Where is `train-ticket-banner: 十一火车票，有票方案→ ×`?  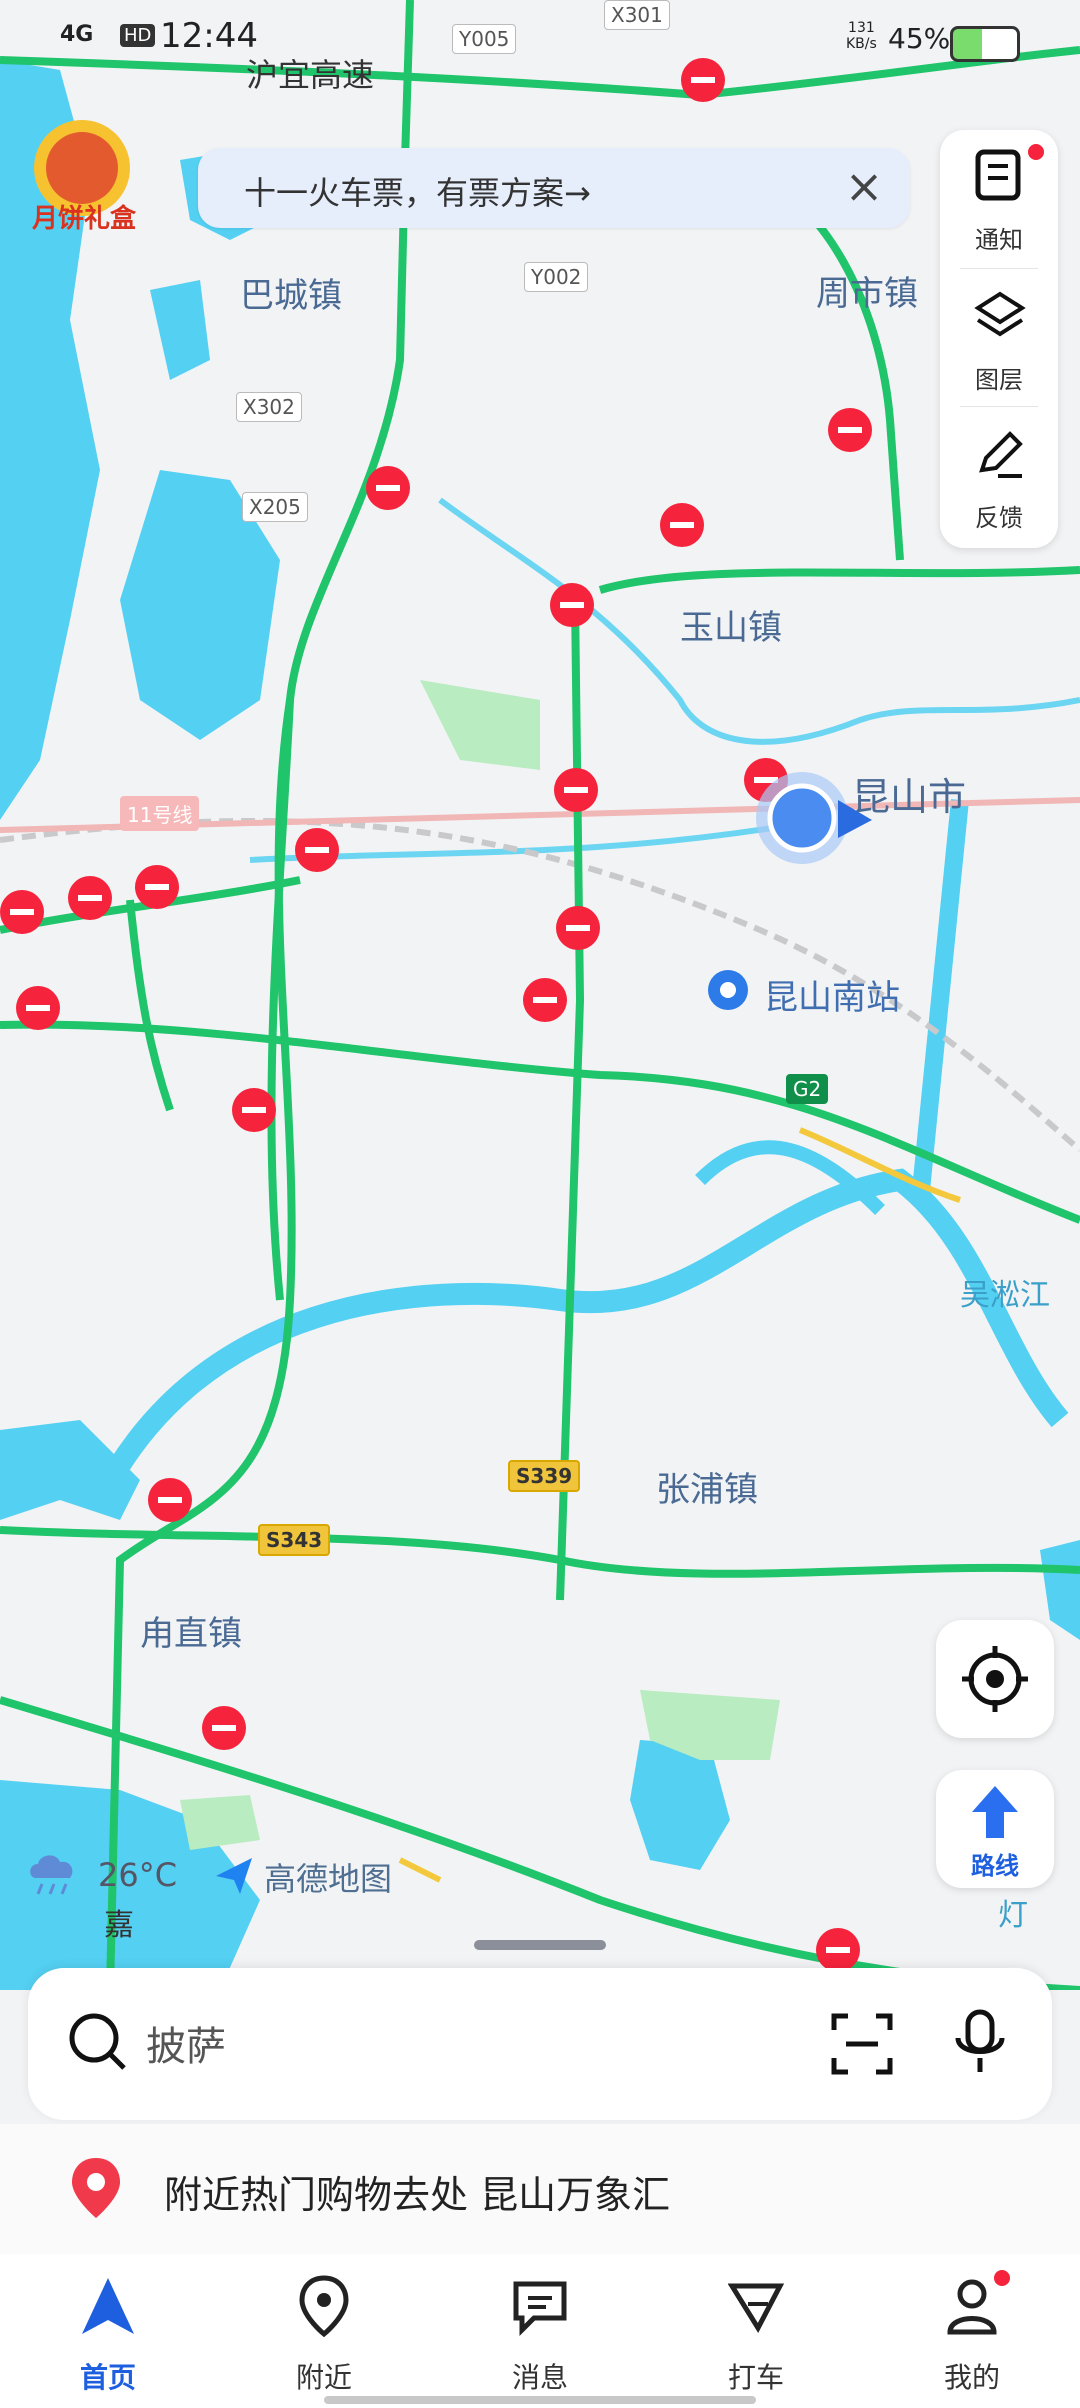
train-ticket-banner: 十一火车票，有票方案→ × is located at coordinates (554, 188).